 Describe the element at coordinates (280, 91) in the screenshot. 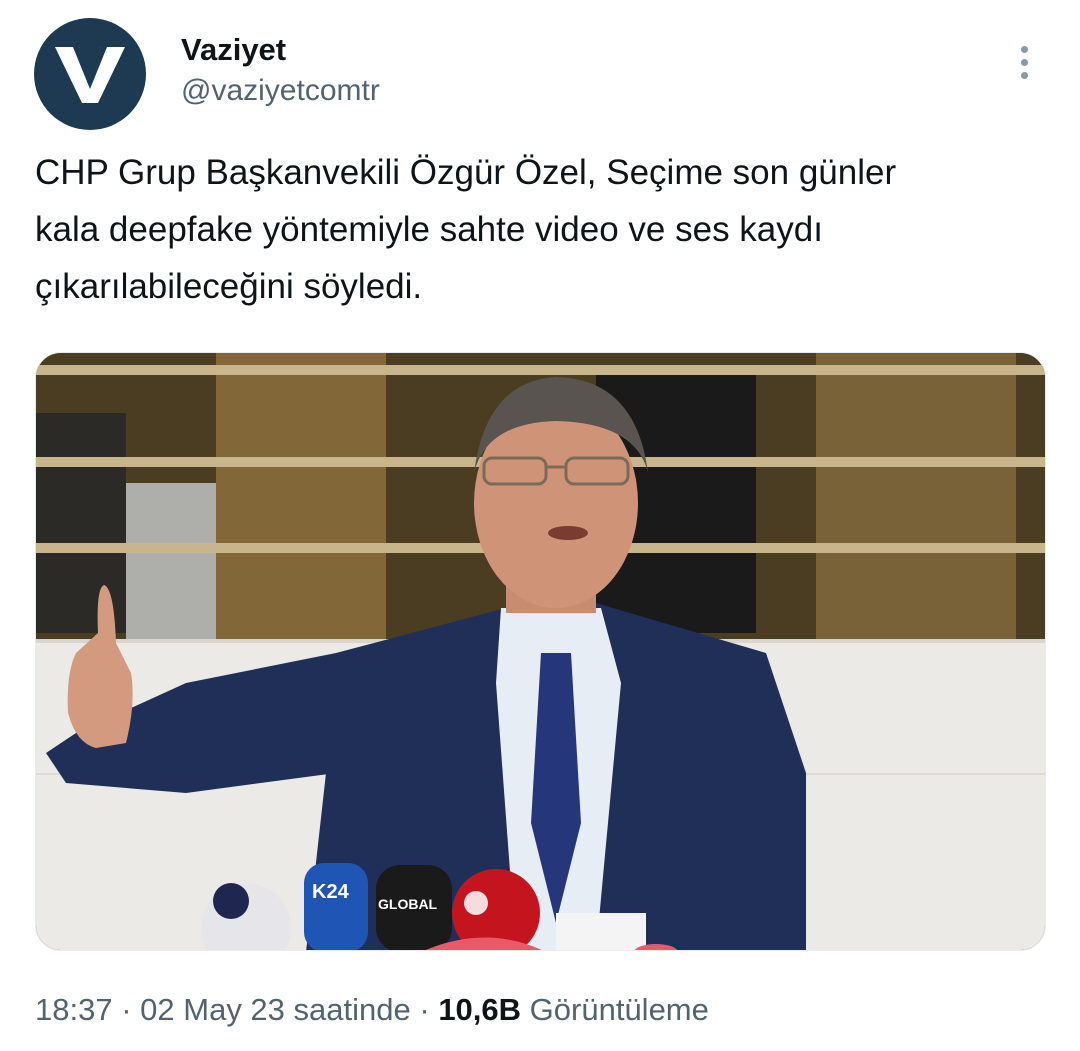

I see `author-handle: @vaziyetcomtr` at that location.